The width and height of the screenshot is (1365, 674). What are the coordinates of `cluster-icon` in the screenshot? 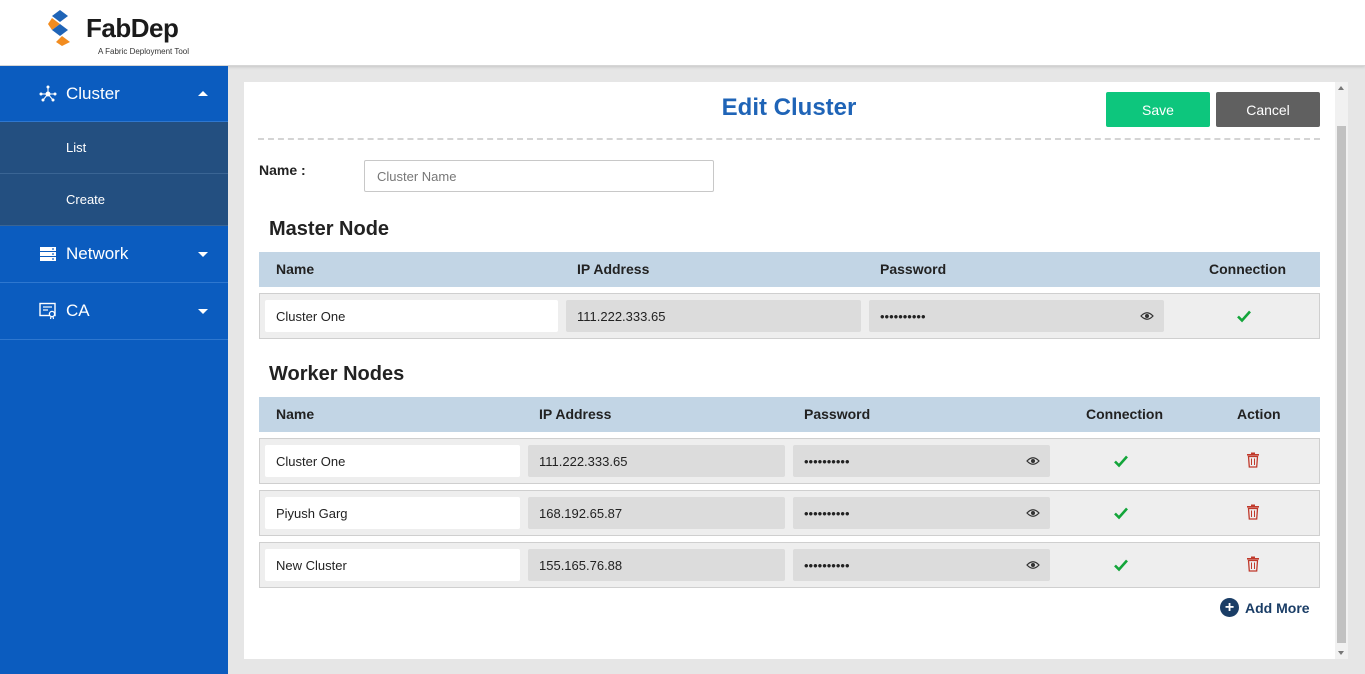 It's located at (48, 94).